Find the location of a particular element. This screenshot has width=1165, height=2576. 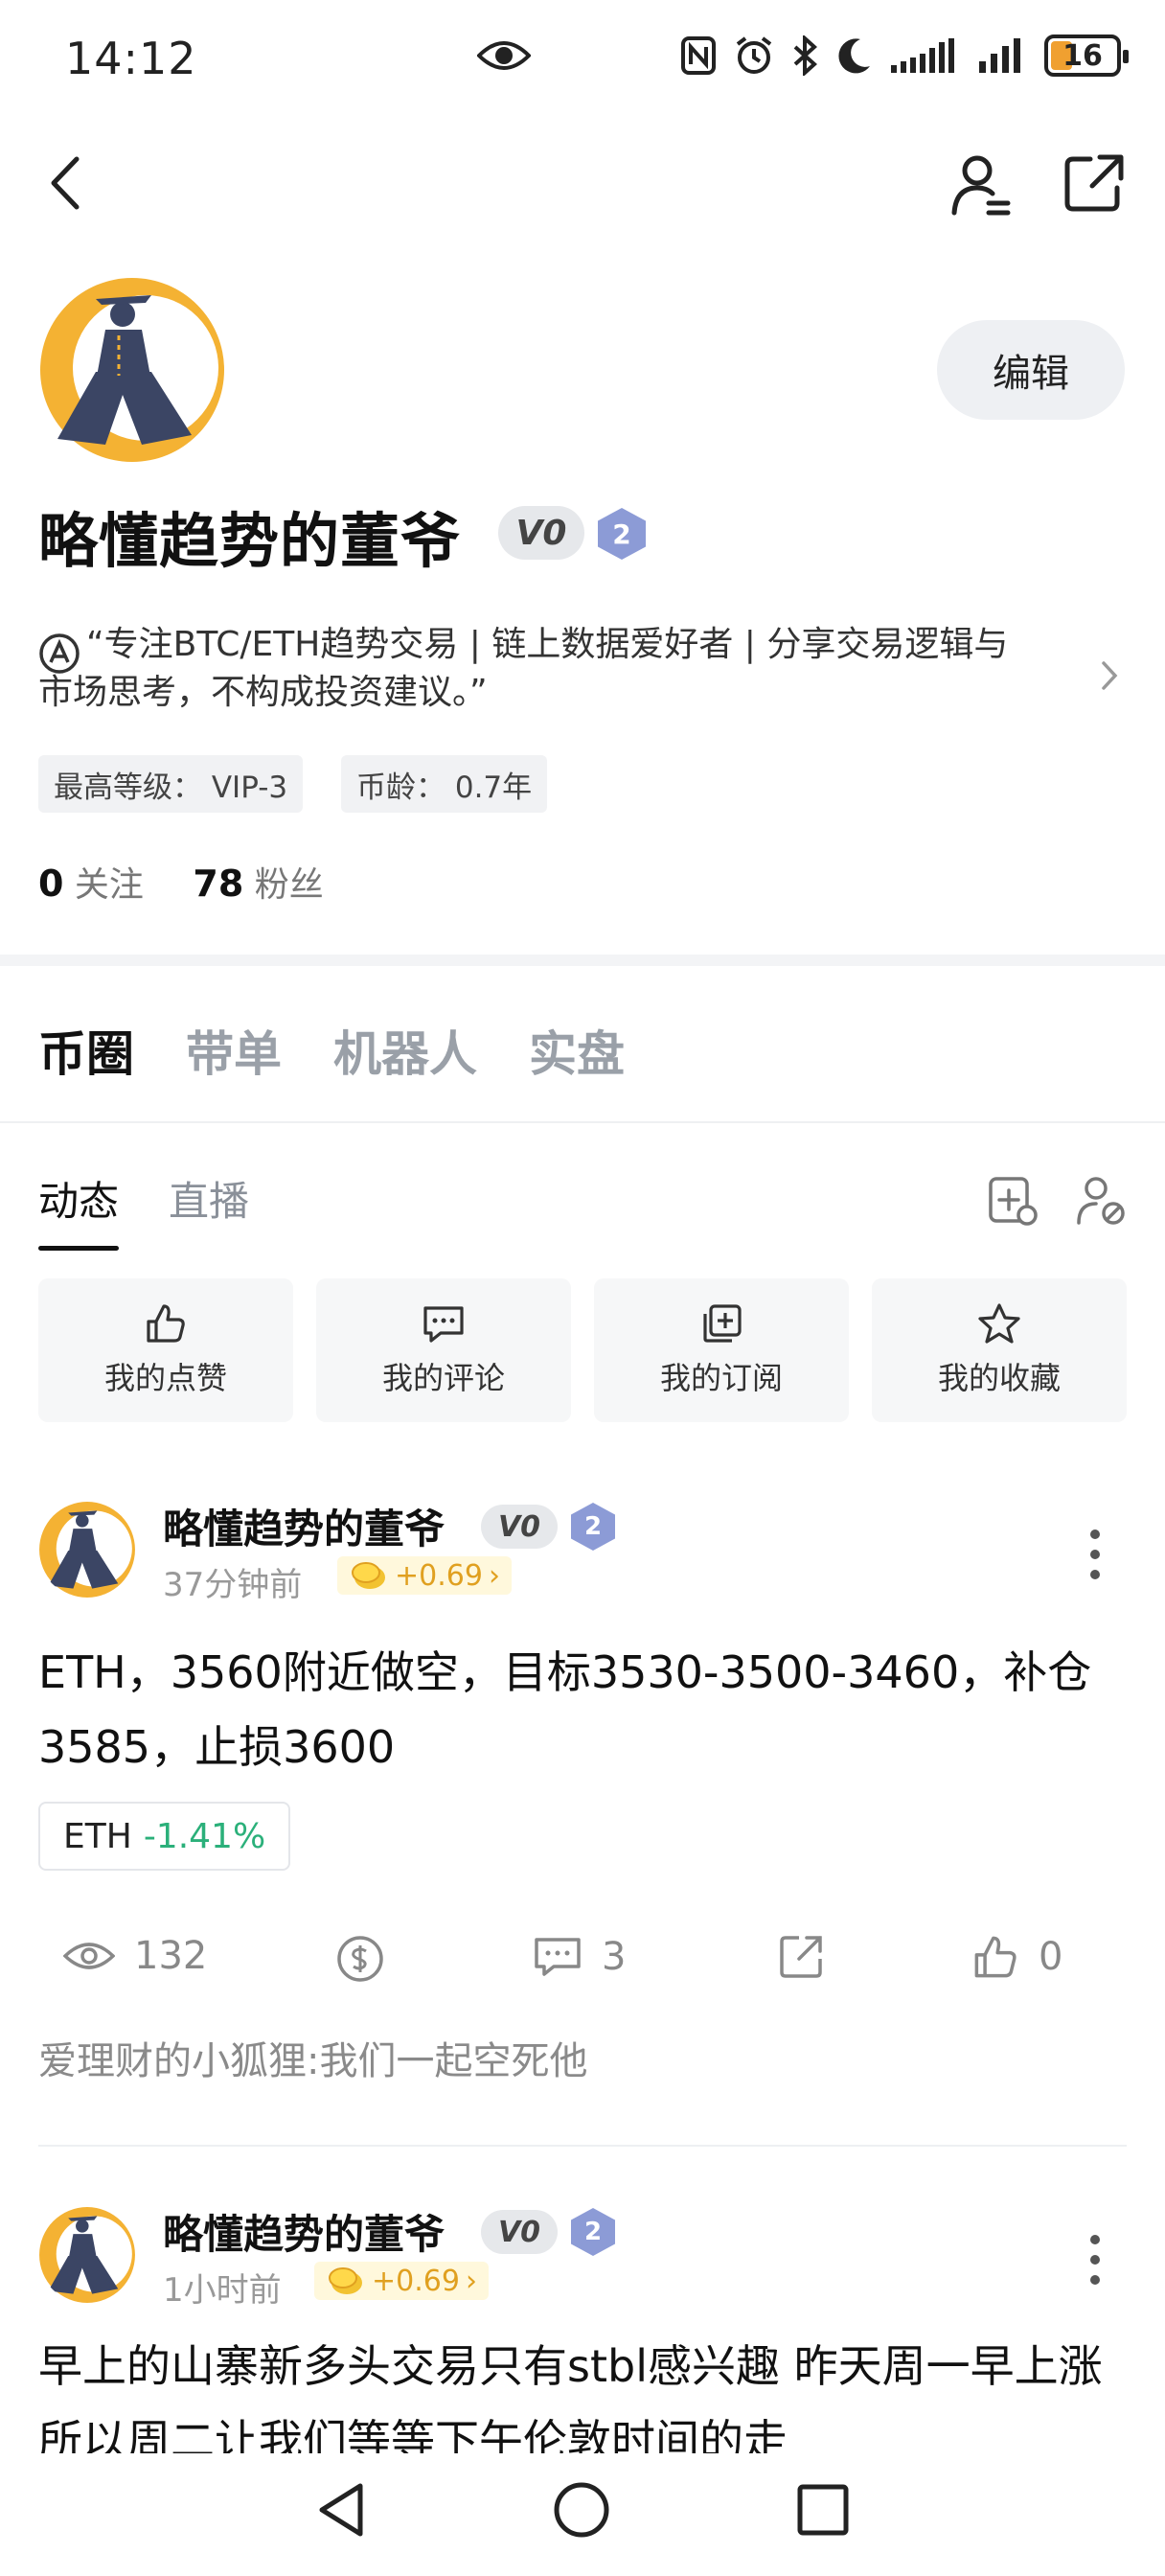

tip-coin-icon is located at coordinates (360, 1959).